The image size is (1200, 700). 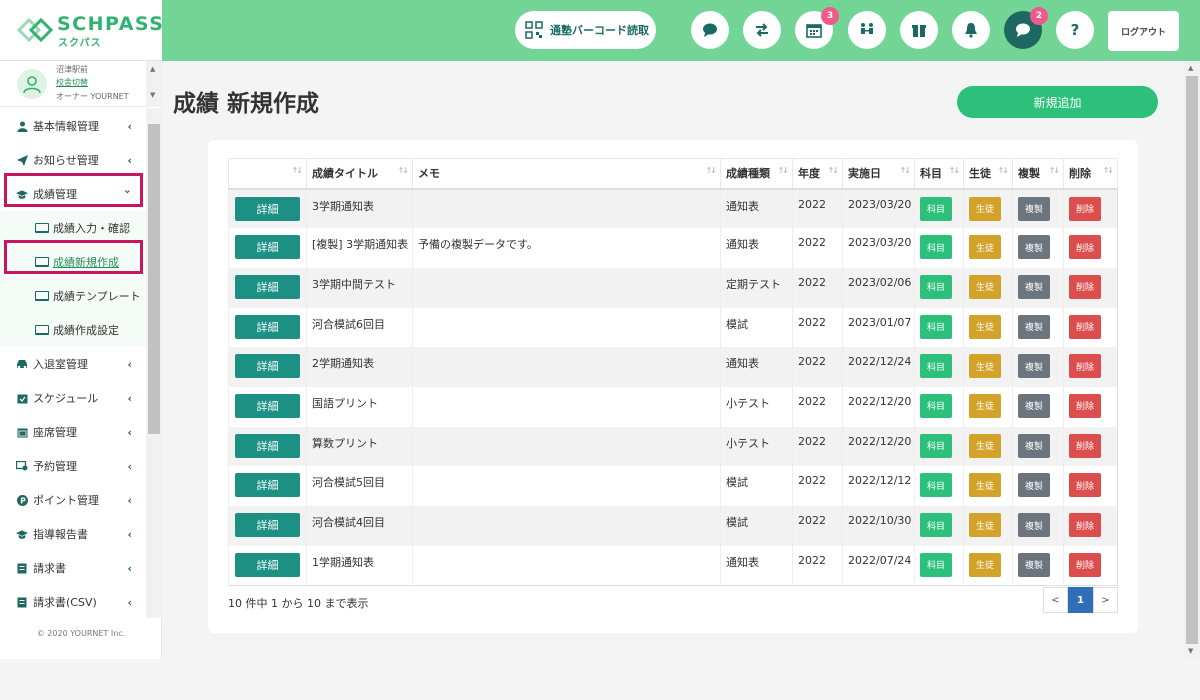 What do you see at coordinates (817, 174) in the screenshot?
I see `column-header-4: 年度 ↑↓` at bounding box center [817, 174].